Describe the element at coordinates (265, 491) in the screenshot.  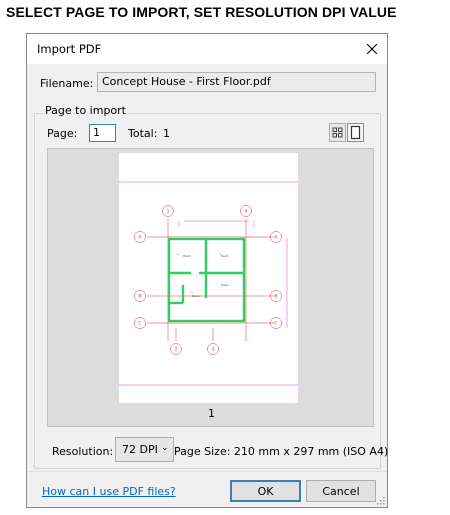
I see `ok-button: OK` at that location.